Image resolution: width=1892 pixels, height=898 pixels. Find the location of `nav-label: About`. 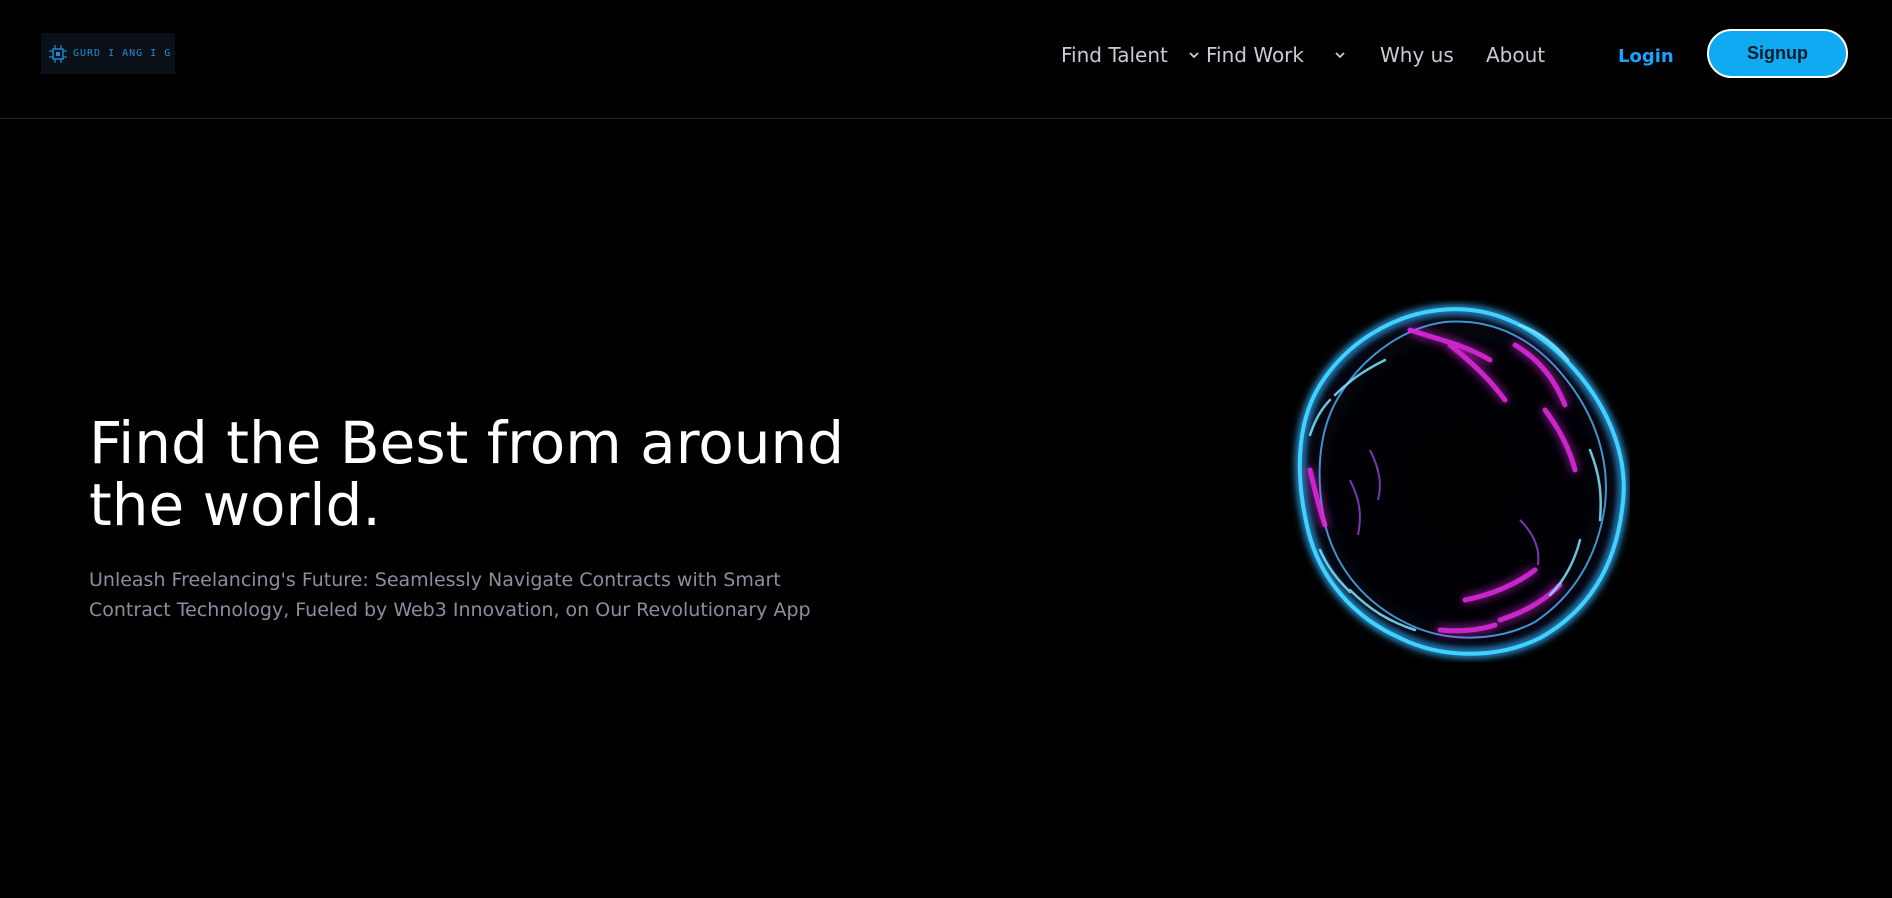

nav-label: About is located at coordinates (1516, 55).